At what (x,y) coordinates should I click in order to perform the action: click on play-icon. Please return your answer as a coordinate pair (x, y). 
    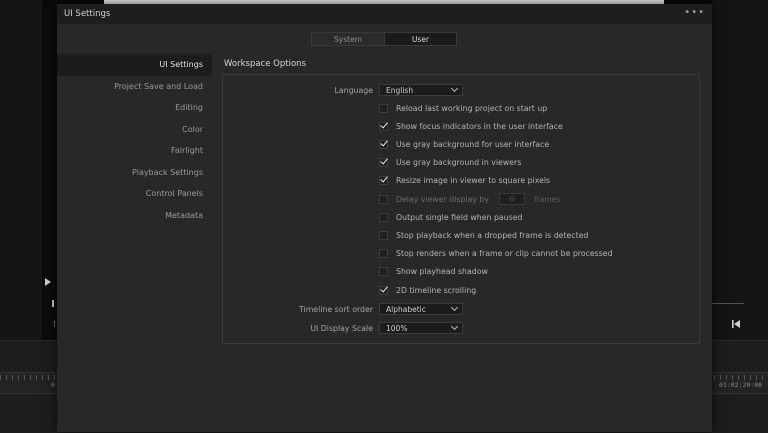
    Looking at the image, I should click on (48, 282).